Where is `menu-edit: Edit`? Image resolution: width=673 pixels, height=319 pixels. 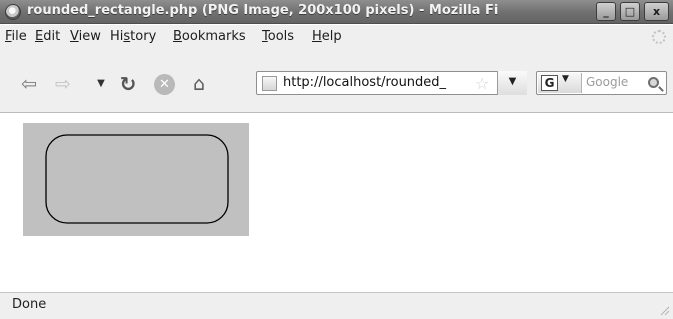
menu-edit: Edit is located at coordinates (47, 36).